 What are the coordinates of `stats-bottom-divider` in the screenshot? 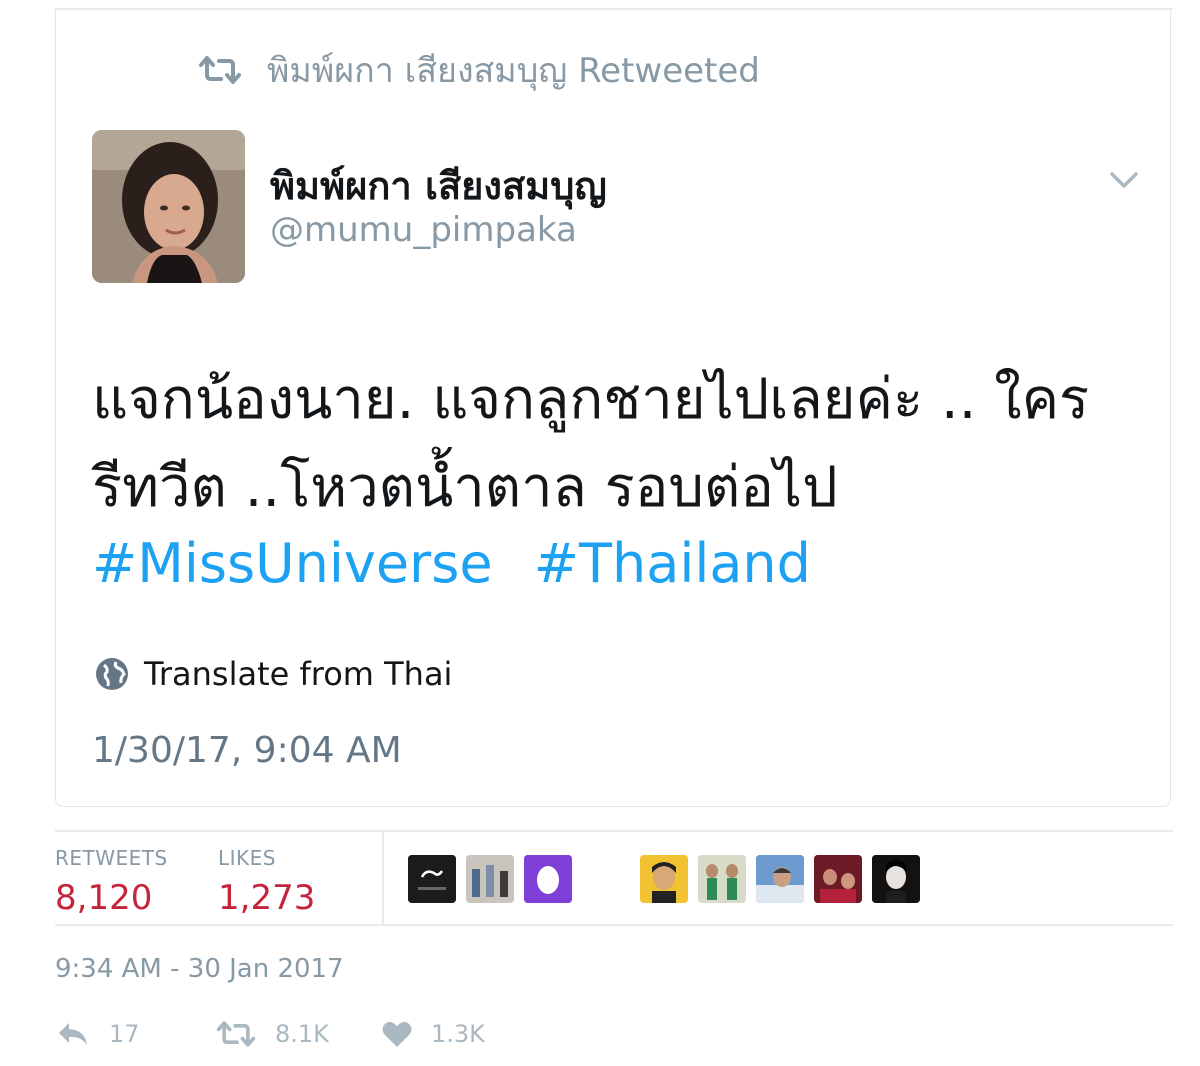 It's located at (614, 925).